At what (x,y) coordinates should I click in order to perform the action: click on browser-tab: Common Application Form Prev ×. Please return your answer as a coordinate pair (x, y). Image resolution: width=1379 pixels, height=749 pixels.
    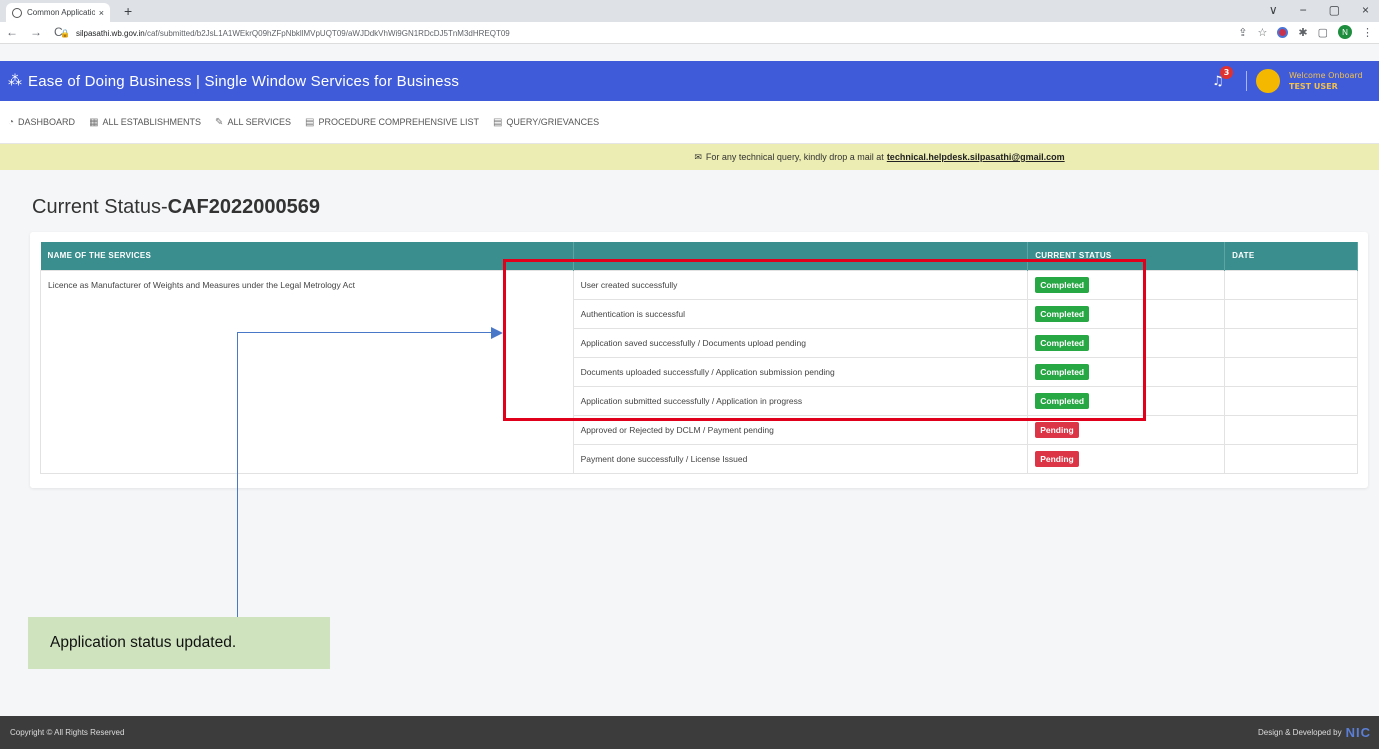
    Looking at the image, I should click on (58, 12).